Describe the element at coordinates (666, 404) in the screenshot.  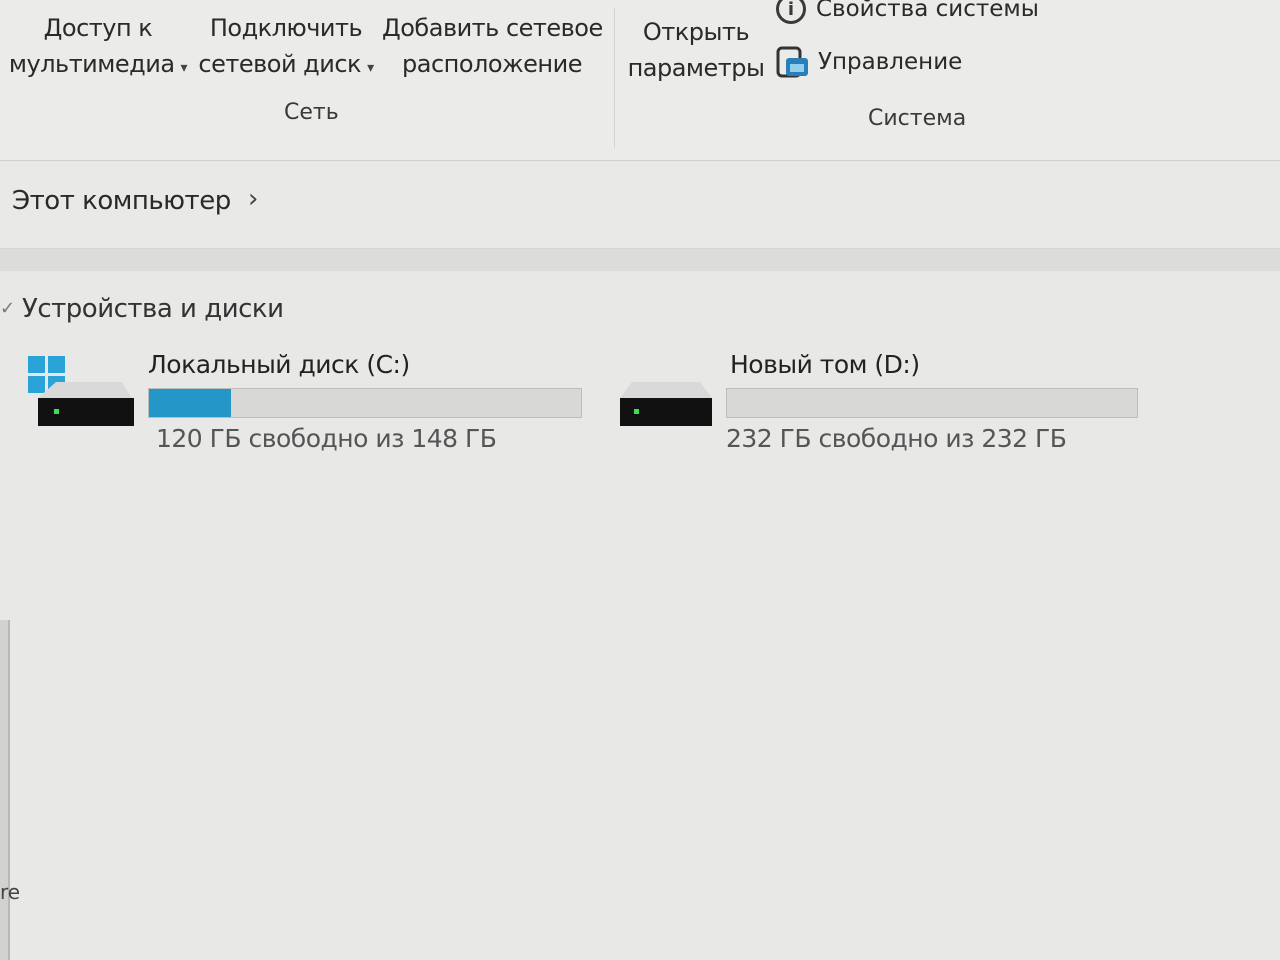
I see `hard-drive-icon` at that location.